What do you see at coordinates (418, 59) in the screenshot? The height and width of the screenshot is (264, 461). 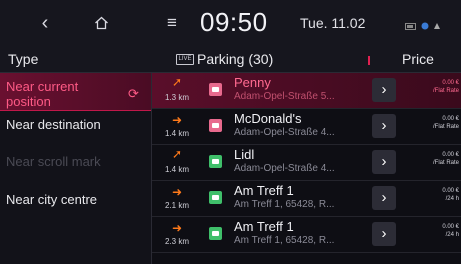 I see `price-column-header: Price` at bounding box center [418, 59].